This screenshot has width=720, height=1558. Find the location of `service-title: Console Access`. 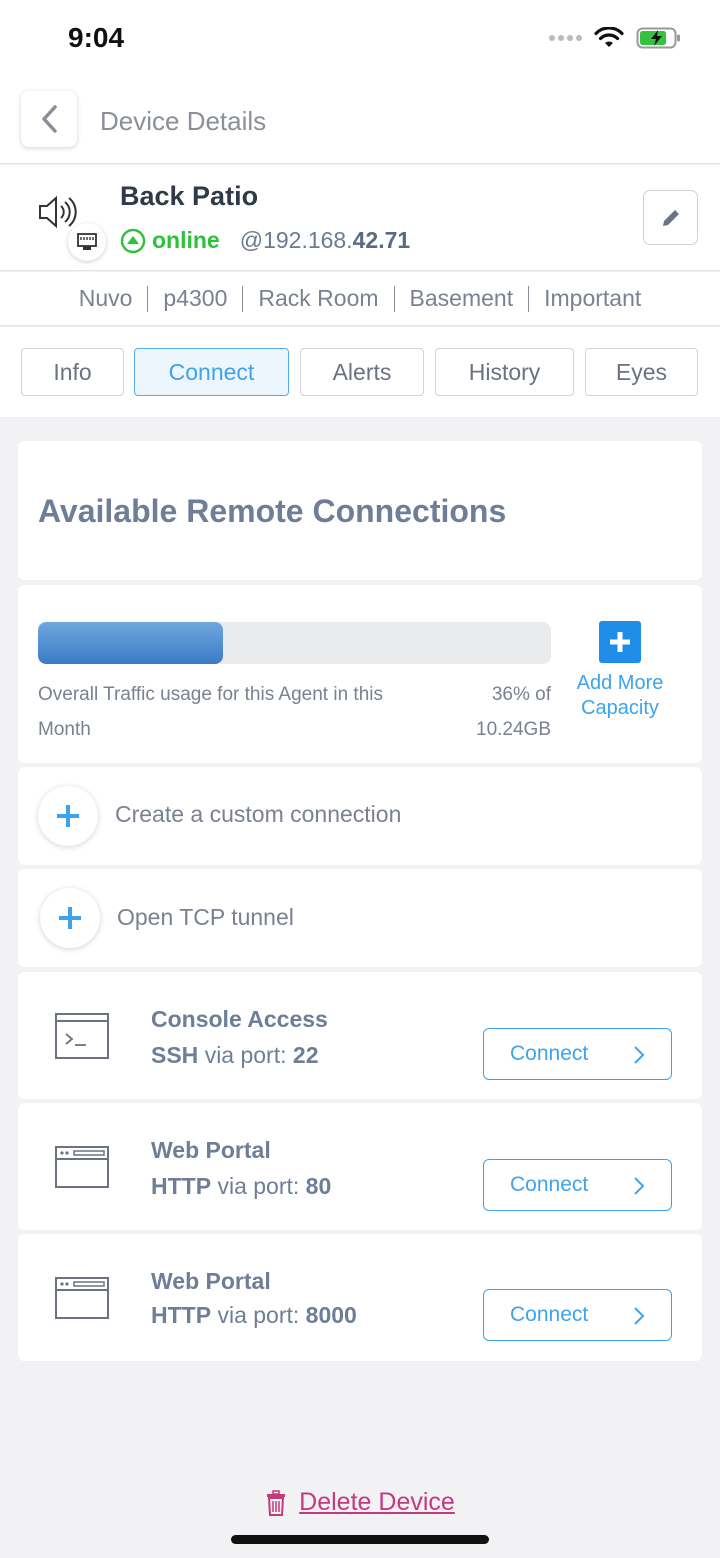

service-title: Console Access is located at coordinates (239, 1019).